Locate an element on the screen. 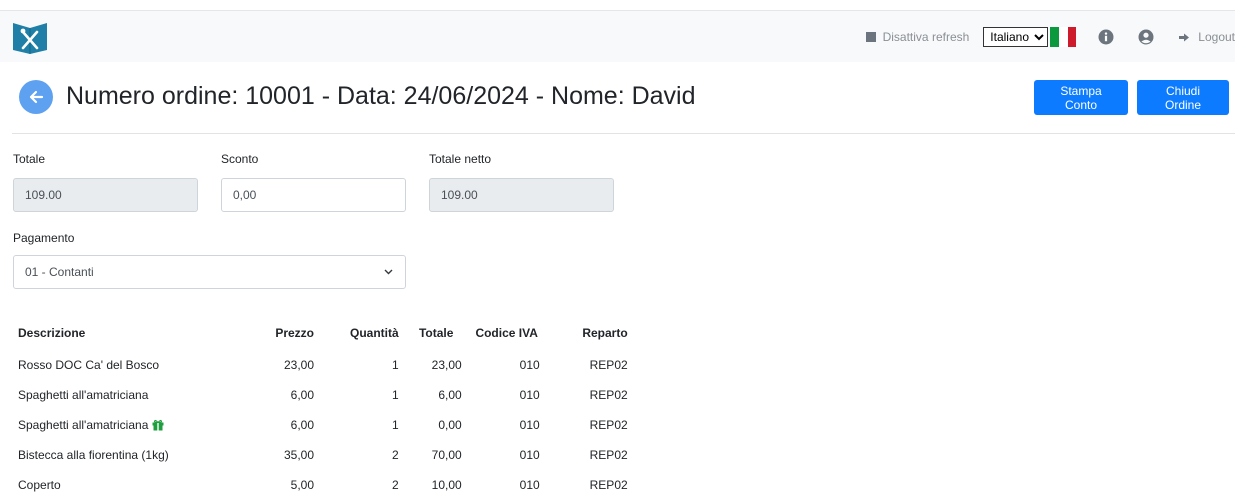  info-icon is located at coordinates (1106, 37).